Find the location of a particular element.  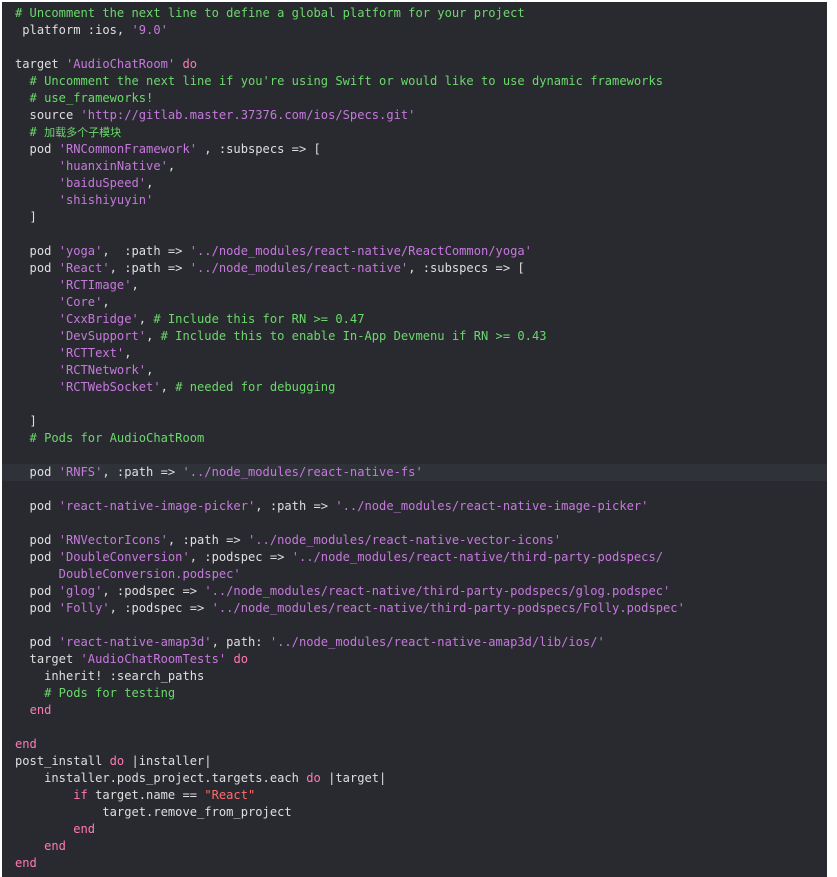

code-token-string: 'glog' is located at coordinates (80, 591).